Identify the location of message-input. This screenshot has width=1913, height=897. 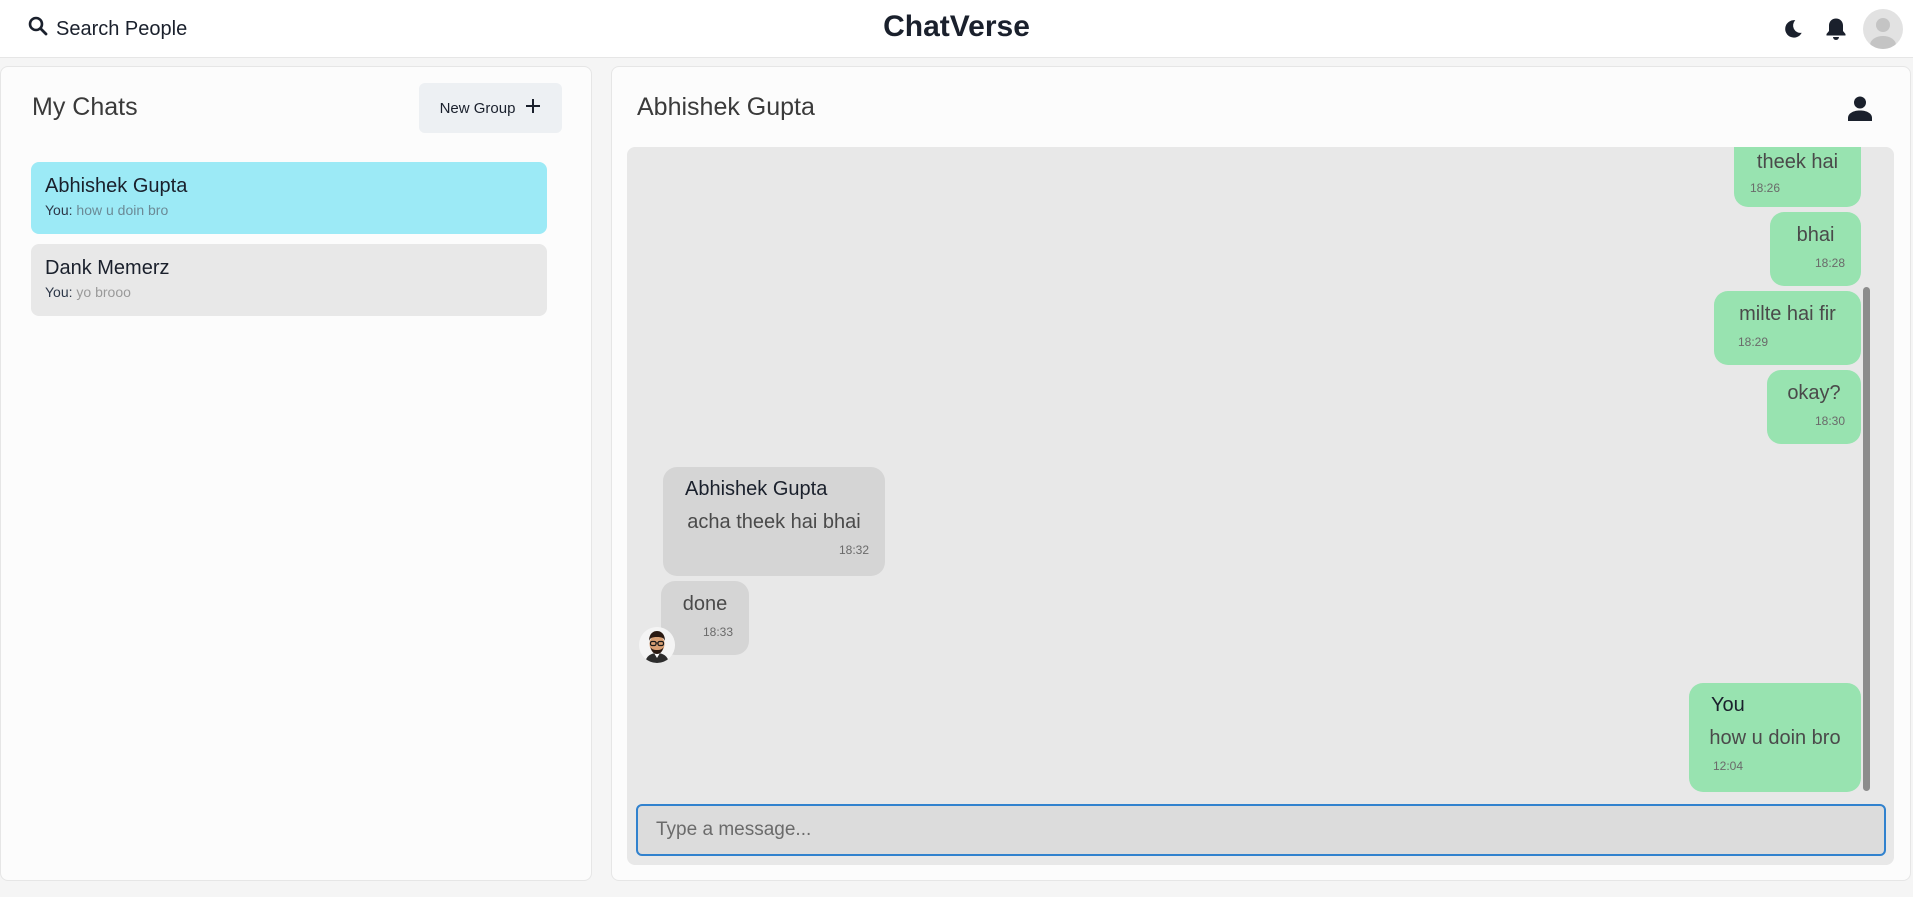
(1261, 830).